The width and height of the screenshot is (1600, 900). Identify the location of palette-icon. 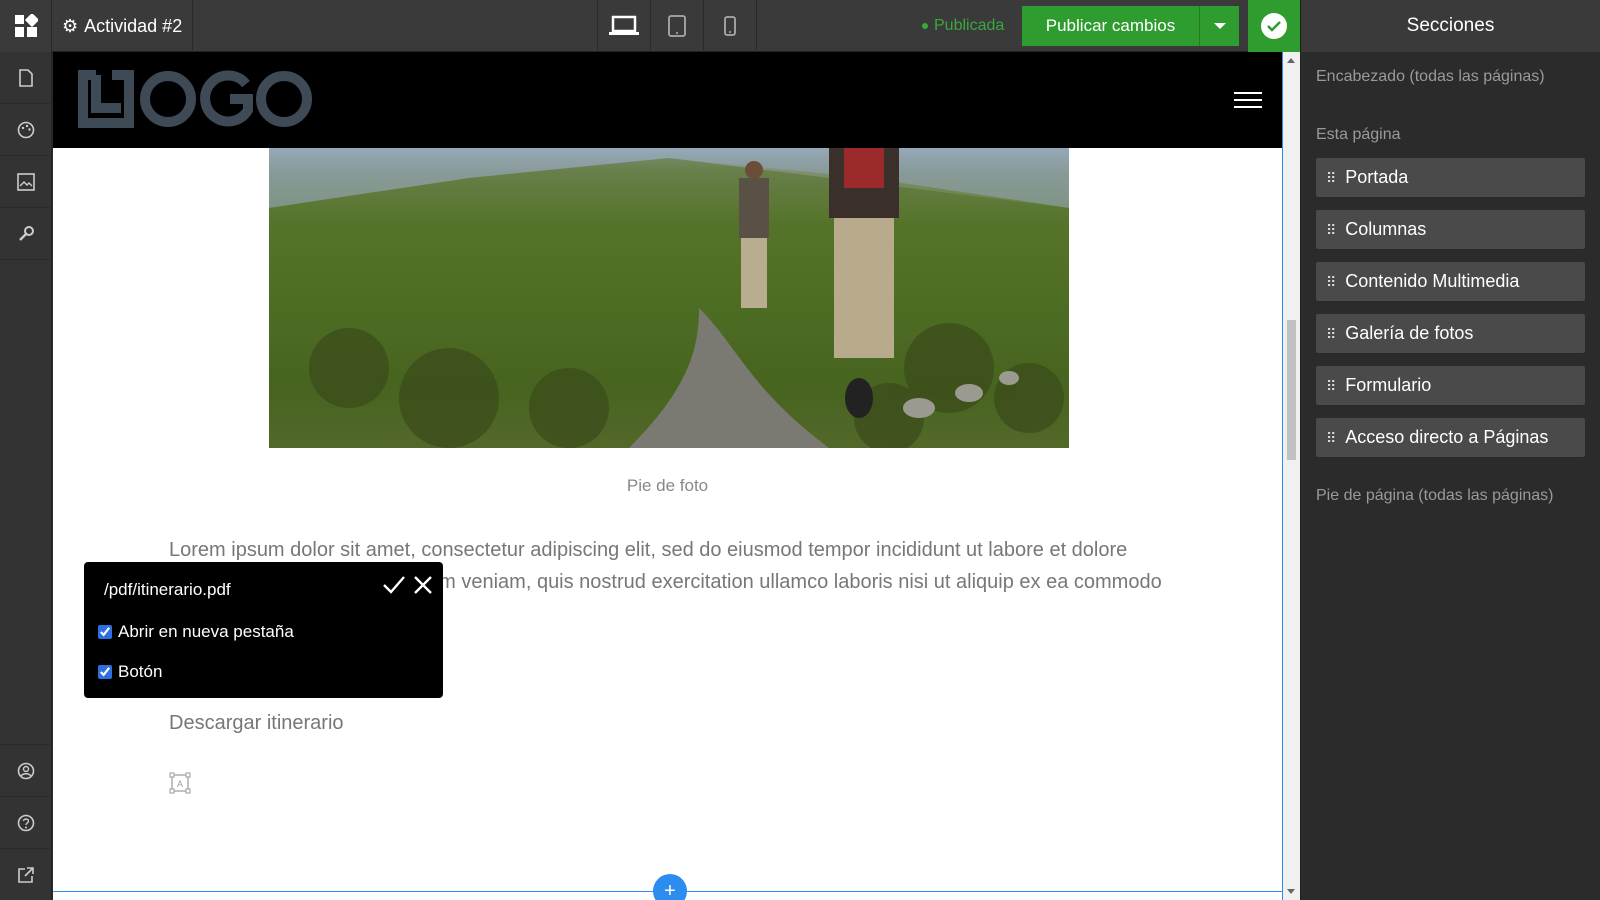
(26, 129).